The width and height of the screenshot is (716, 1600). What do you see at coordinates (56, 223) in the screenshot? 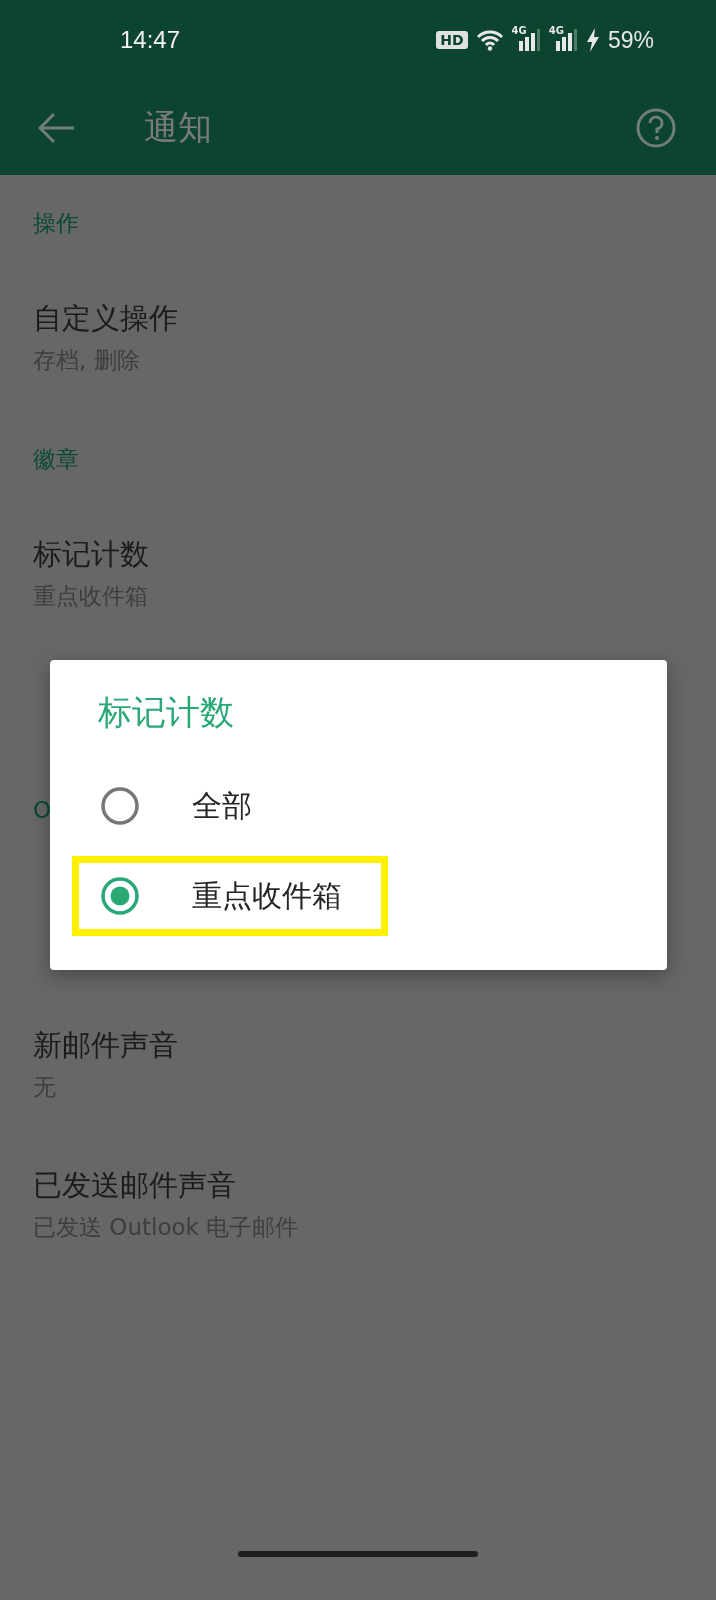
I see `section-header: 操作` at bounding box center [56, 223].